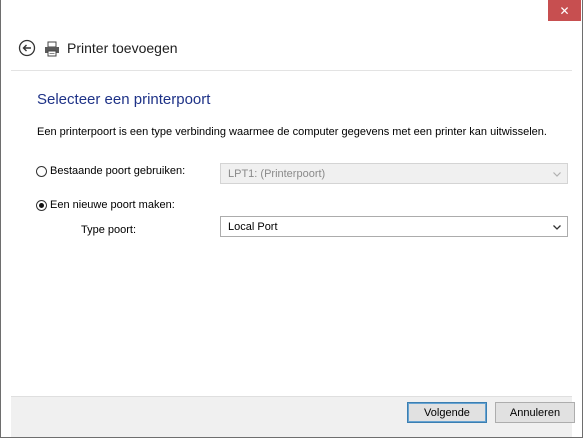 The image size is (584, 439). What do you see at coordinates (124, 99) in the screenshot?
I see `page-heading: Selecteer een printerpoort` at bounding box center [124, 99].